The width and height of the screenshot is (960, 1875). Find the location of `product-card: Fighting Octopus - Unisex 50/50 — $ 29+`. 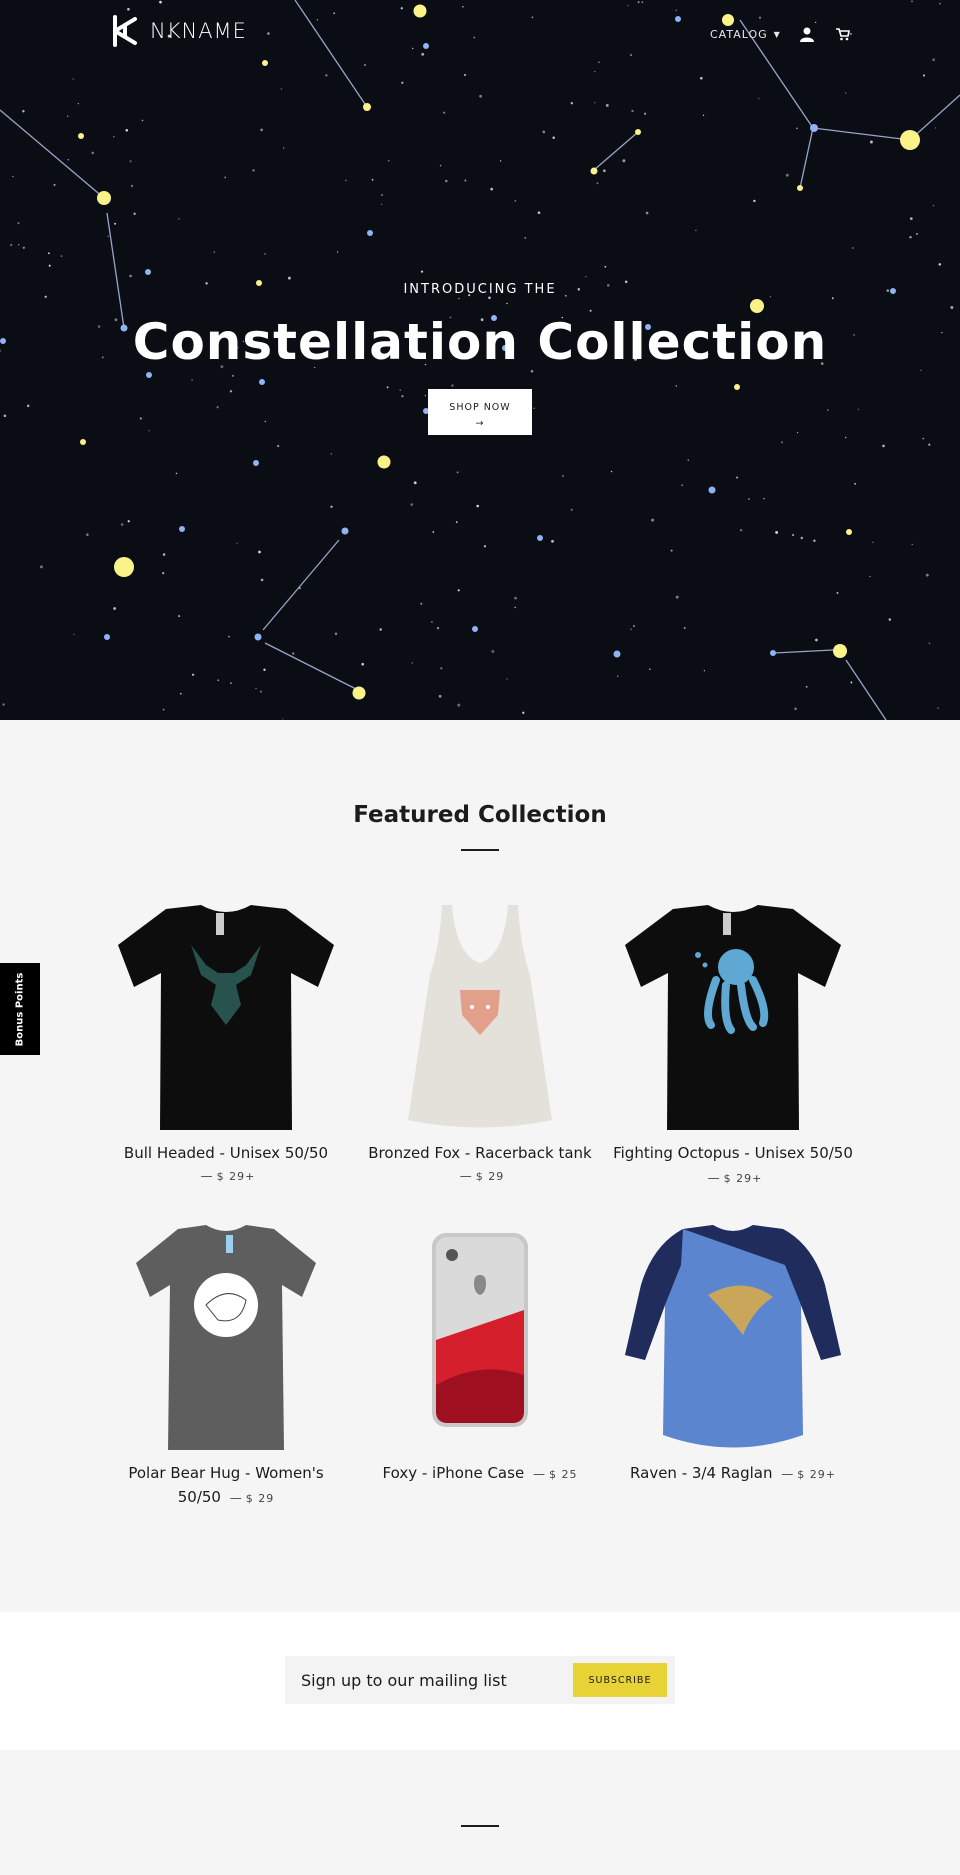

product-card: Fighting Octopus - Unisex 50/50 — $ 29+ is located at coordinates (733, 1048).